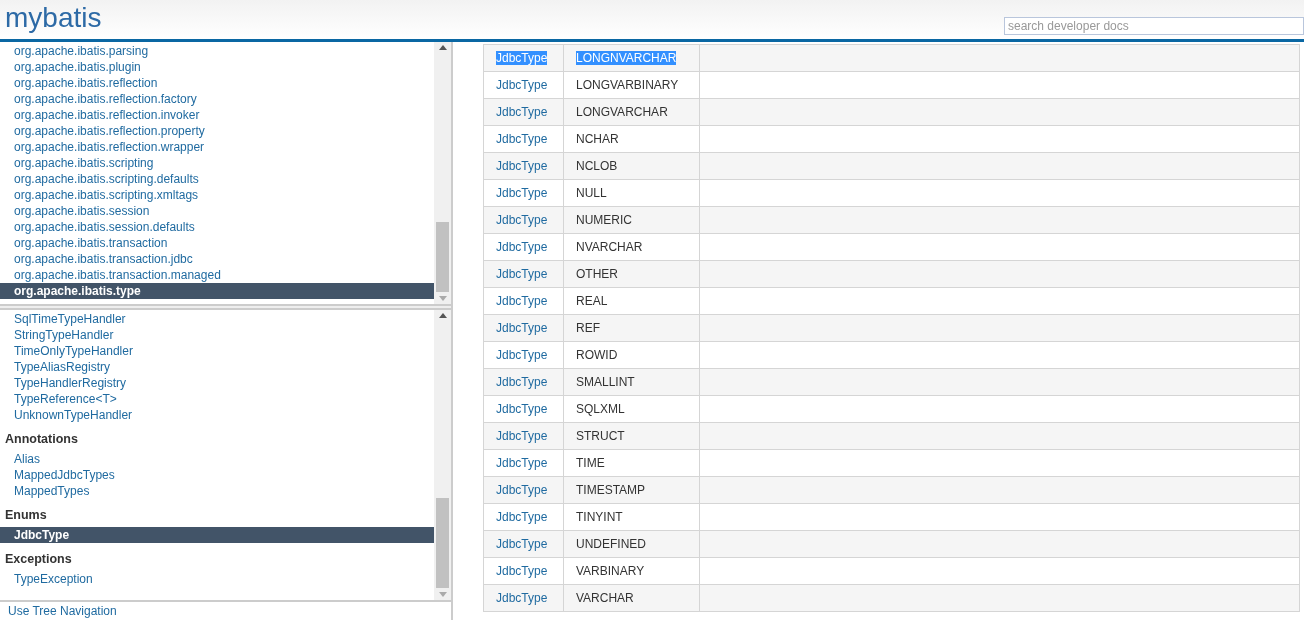 This screenshot has height=620, width=1304. What do you see at coordinates (217, 367) in the screenshot?
I see `list-item: TypeAliasRegistry` at bounding box center [217, 367].